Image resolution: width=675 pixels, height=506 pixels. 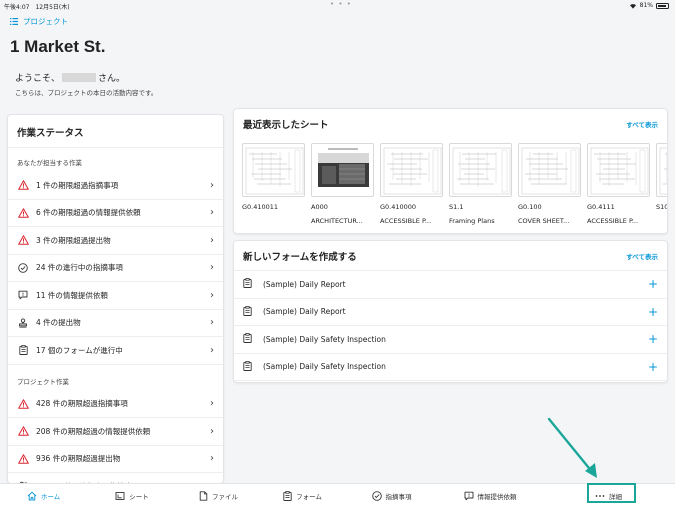 What do you see at coordinates (469, 496) in the screenshot?
I see `chat-icon` at bounding box center [469, 496].